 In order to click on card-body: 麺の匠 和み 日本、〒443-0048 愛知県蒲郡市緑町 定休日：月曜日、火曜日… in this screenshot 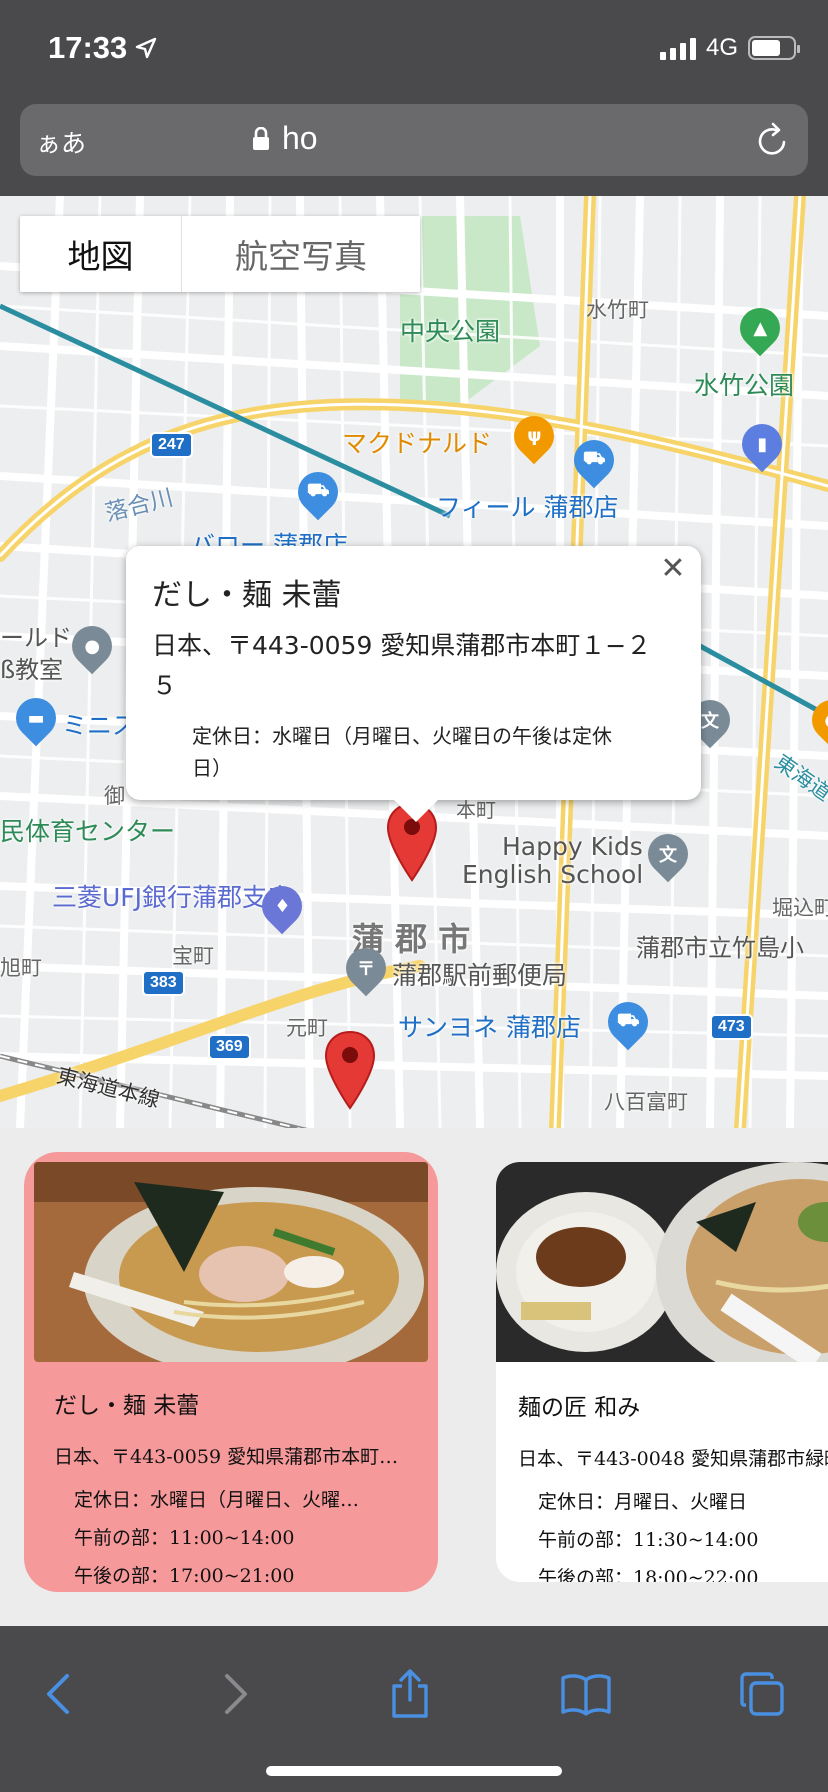, I will do `click(662, 1472)`.